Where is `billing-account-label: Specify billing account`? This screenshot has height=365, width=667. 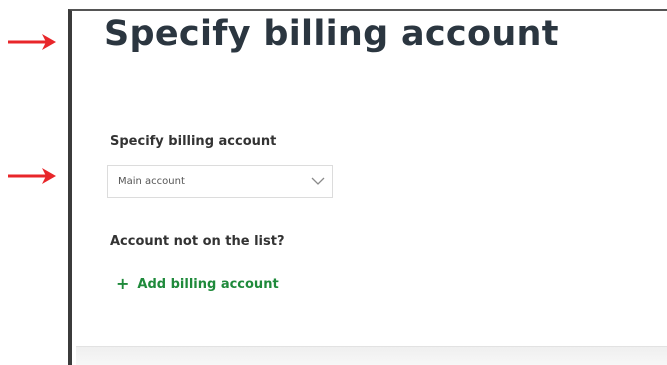 billing-account-label: Specify billing account is located at coordinates (193, 141).